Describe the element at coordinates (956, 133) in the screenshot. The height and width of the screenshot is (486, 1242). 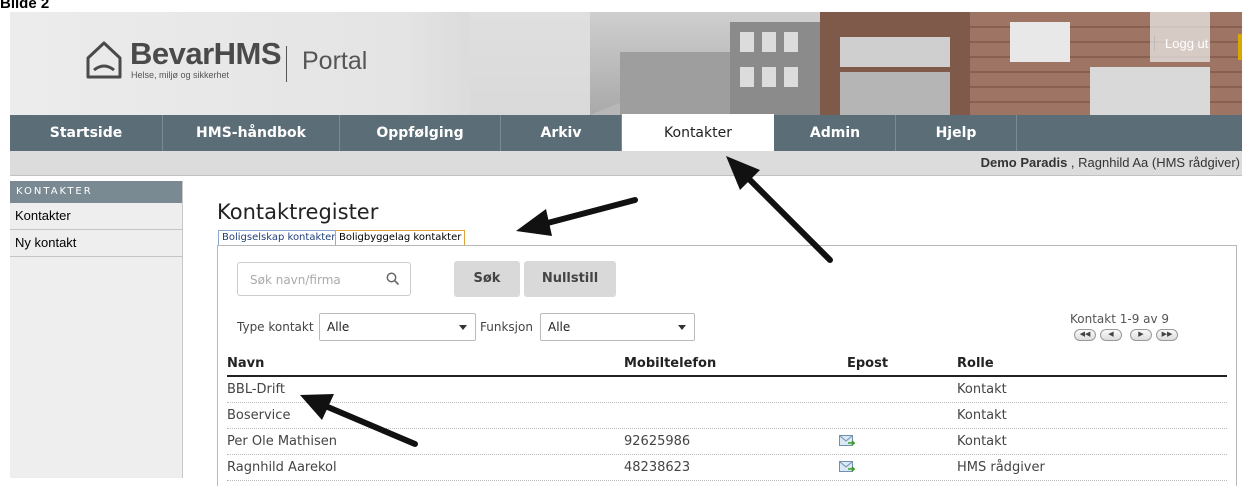
I see `nav-hjelp: Hjelp` at that location.